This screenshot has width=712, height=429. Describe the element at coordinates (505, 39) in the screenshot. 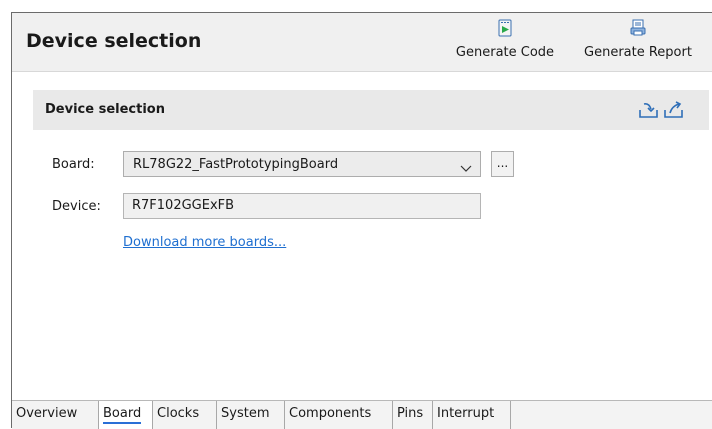

I see `generate-code-button: Generate Code` at that location.